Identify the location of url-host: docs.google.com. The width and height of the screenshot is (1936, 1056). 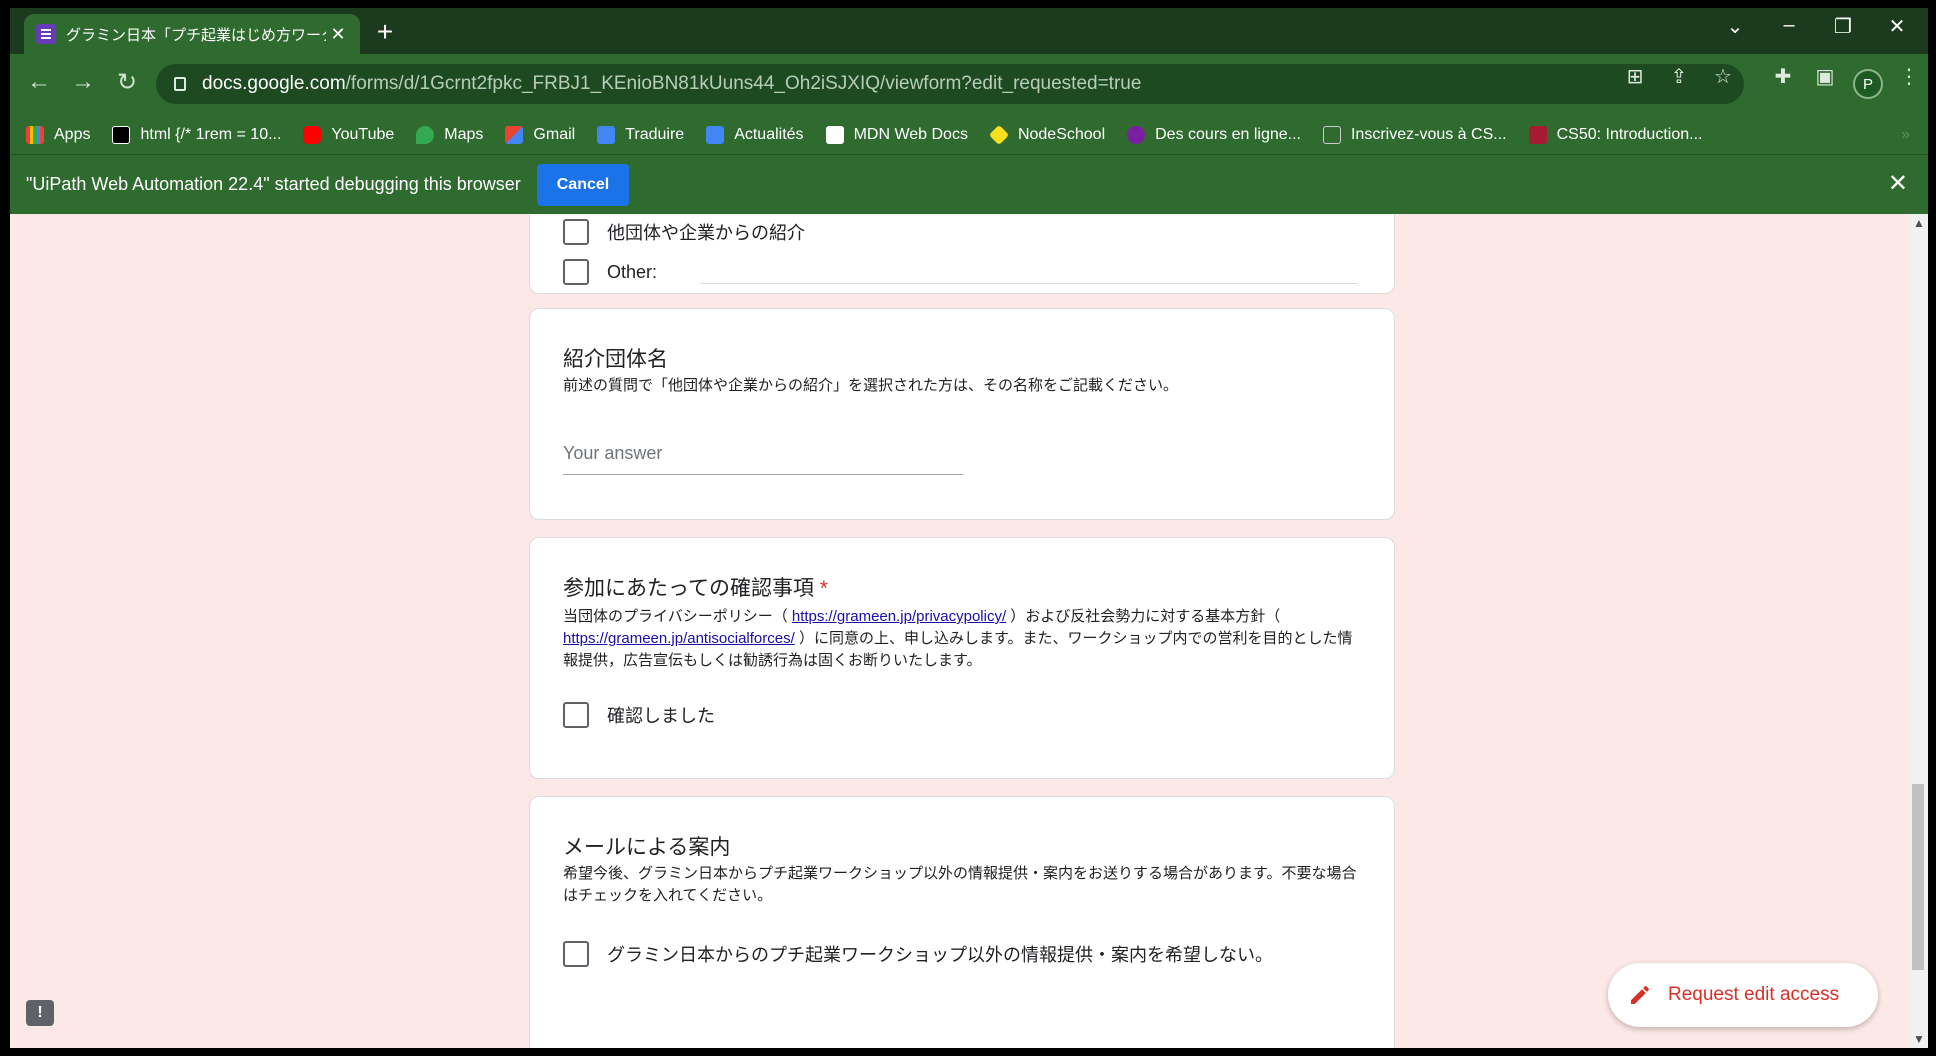
(274, 83).